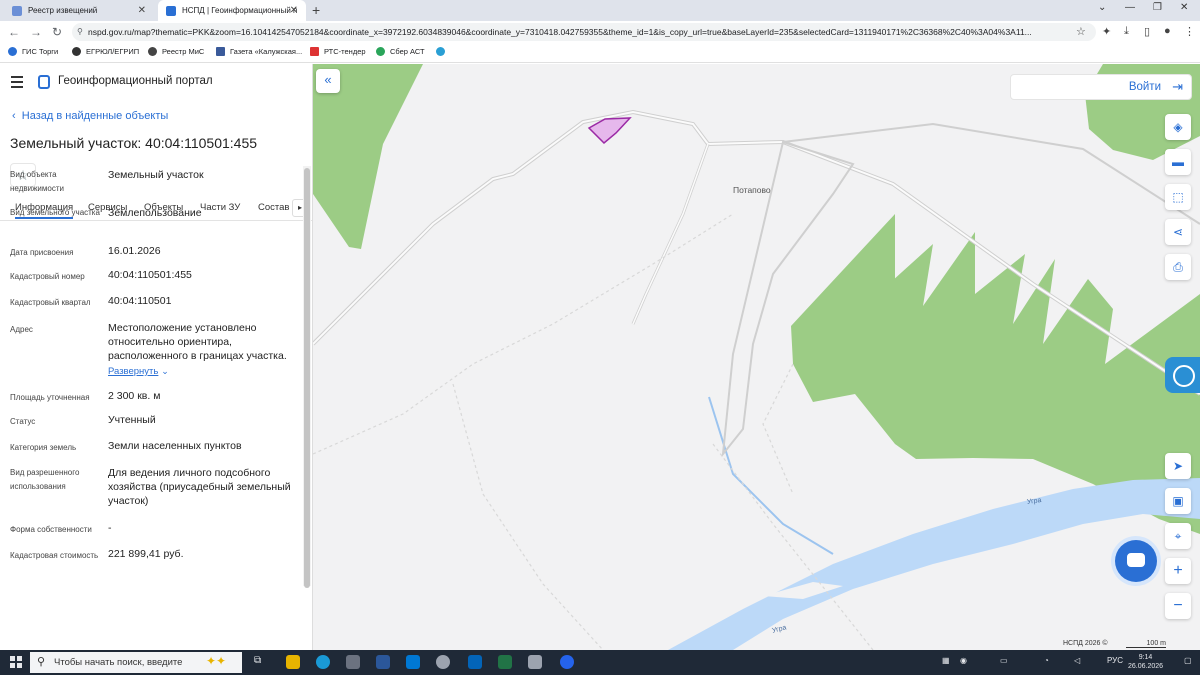 This screenshot has height=675, width=1200. I want to click on forward-arrow-icon: →, so click(36, 32).